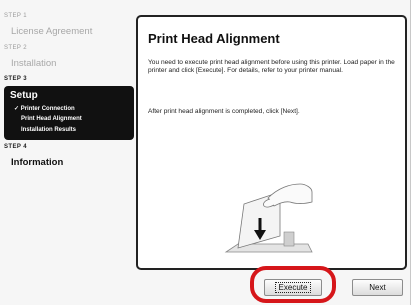  Describe the element at coordinates (51, 119) in the screenshot. I see `sub-step-print-head-alignment: Print Head Alignment` at that location.